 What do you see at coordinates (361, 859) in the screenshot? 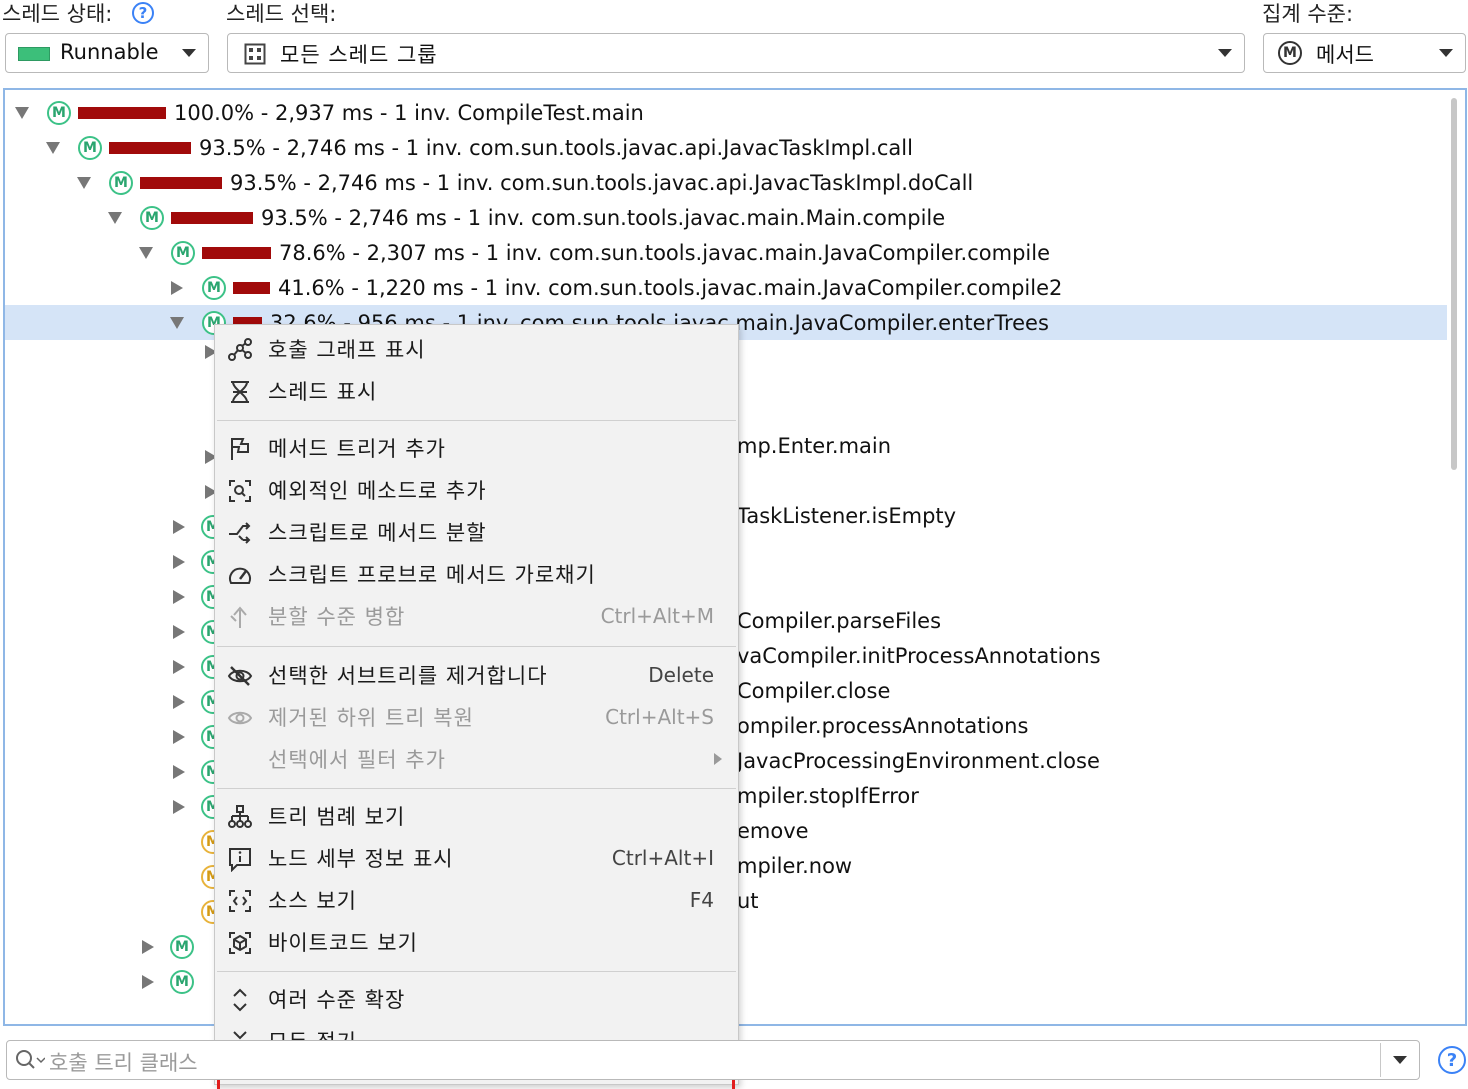
I see `menu-item-label: 노드 세부 정보 표시` at bounding box center [361, 859].